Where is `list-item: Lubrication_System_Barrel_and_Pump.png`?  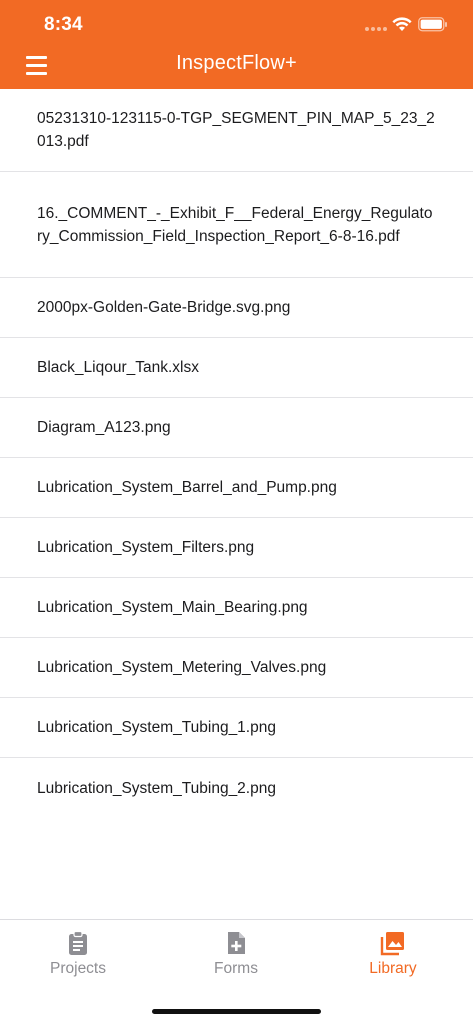 list-item: Lubrication_System_Barrel_and_Pump.png is located at coordinates (236, 488).